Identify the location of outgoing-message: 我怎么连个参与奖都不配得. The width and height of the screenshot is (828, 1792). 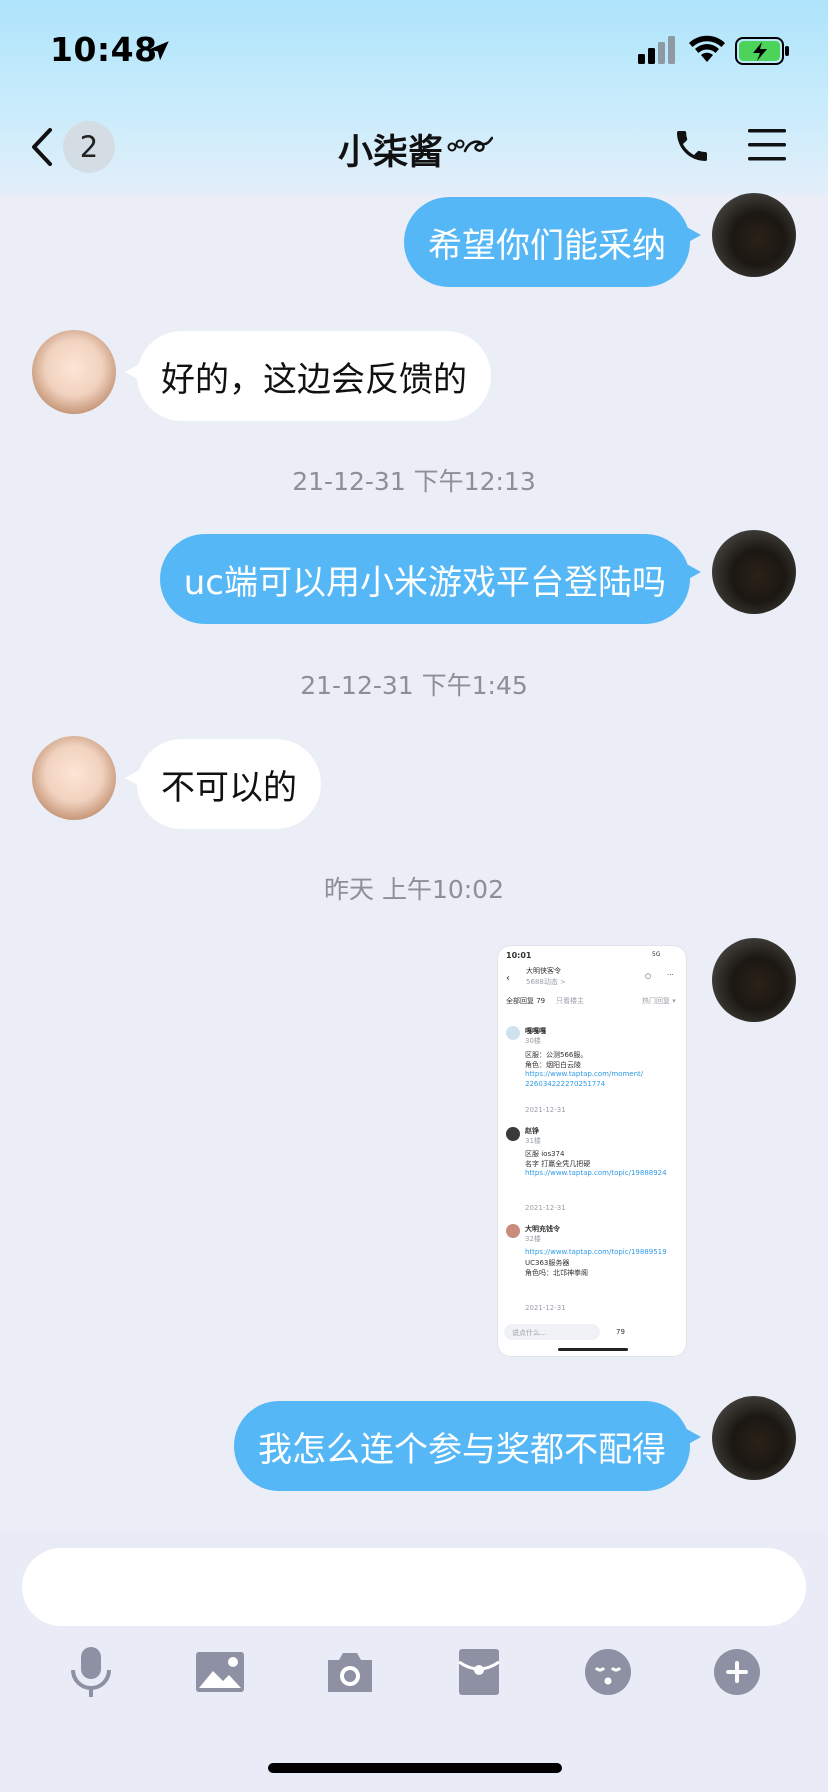
(462, 1446).